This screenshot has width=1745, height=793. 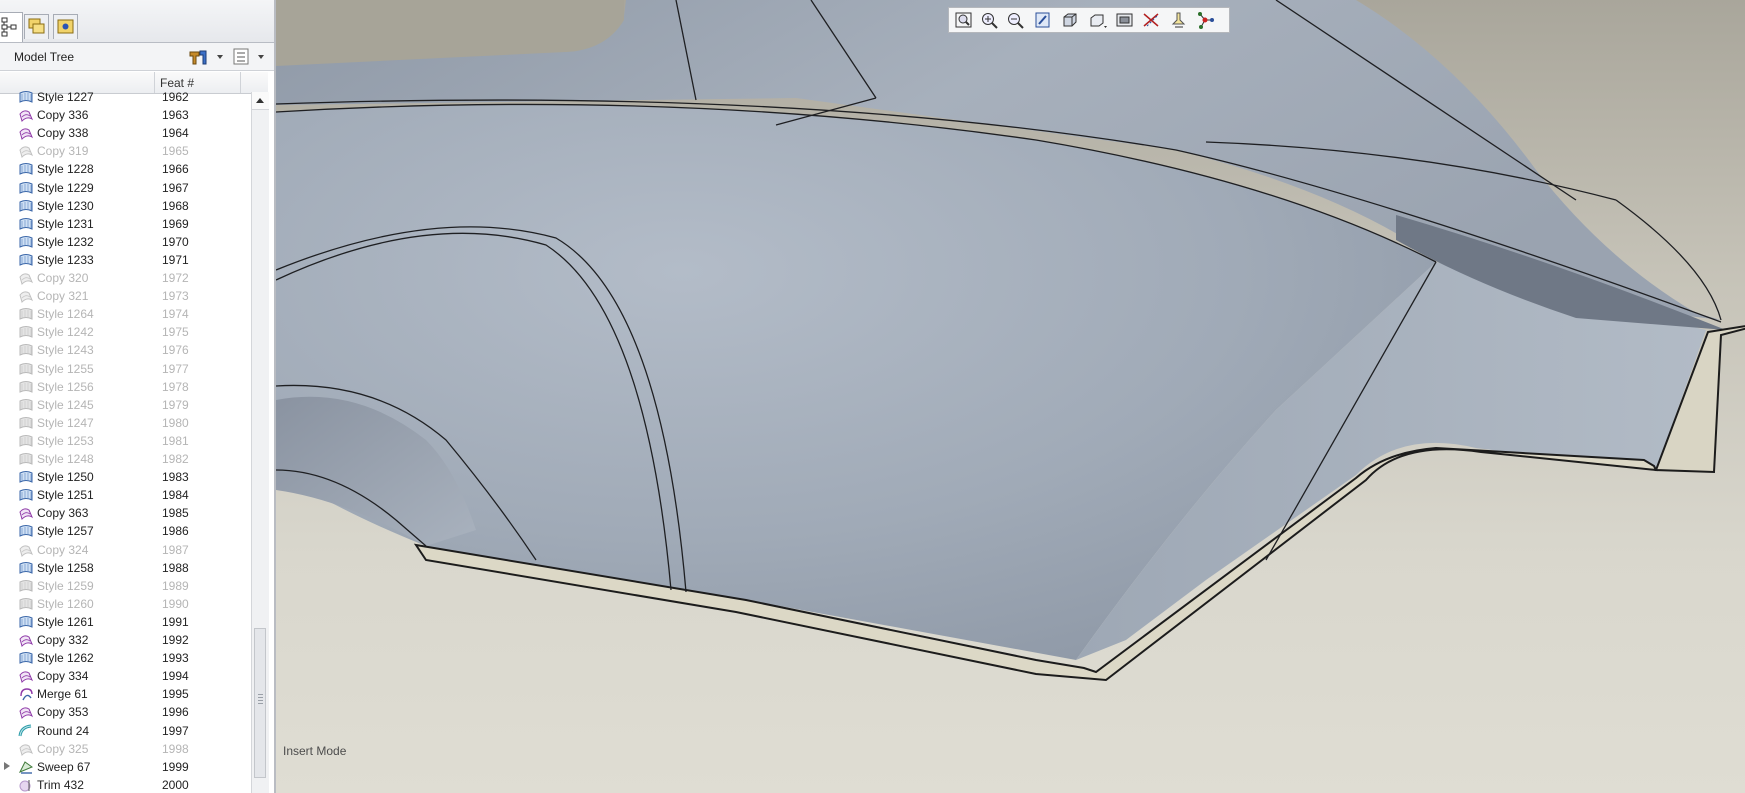 What do you see at coordinates (125, 784) in the screenshot?
I see `tree-row: Trim 432 2000` at bounding box center [125, 784].